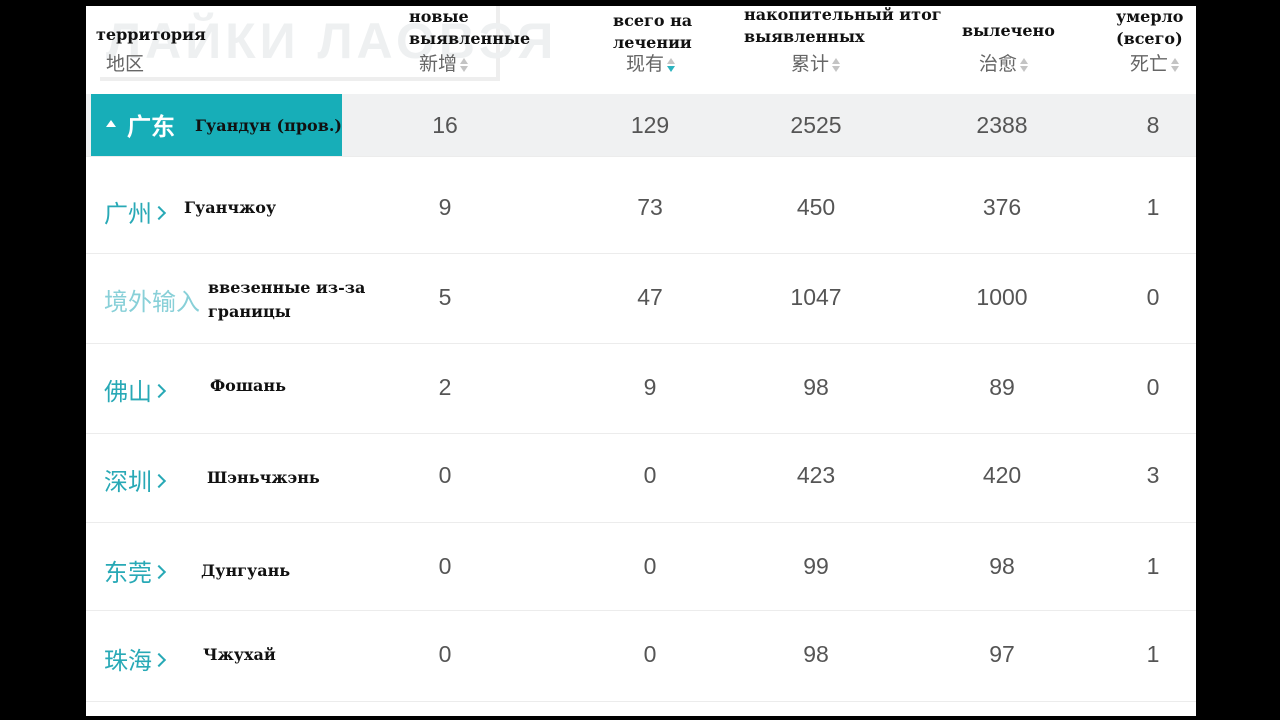 This screenshot has height=720, width=1280. I want to click on table-row: 东莞 Дунгуань 0 0 99 98 1, so click(641, 567).